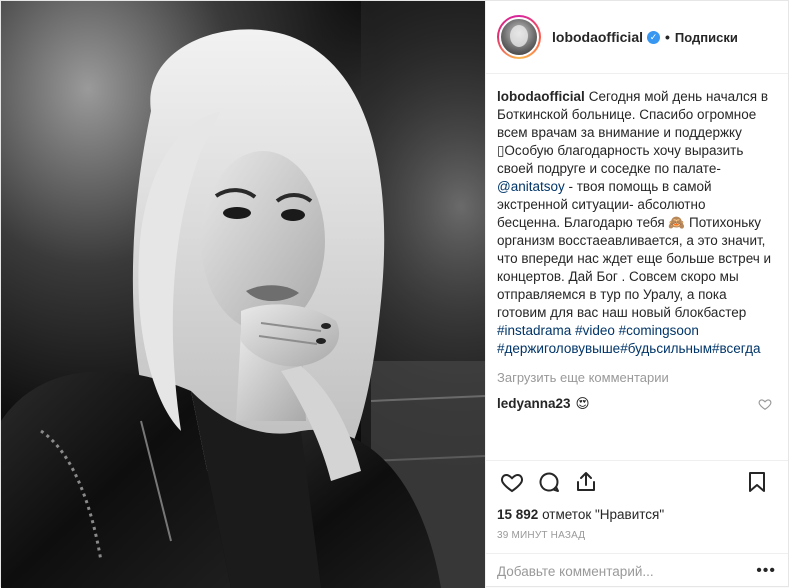 This screenshot has width=789, height=588. I want to click on add-comment-bar: •••, so click(637, 570).